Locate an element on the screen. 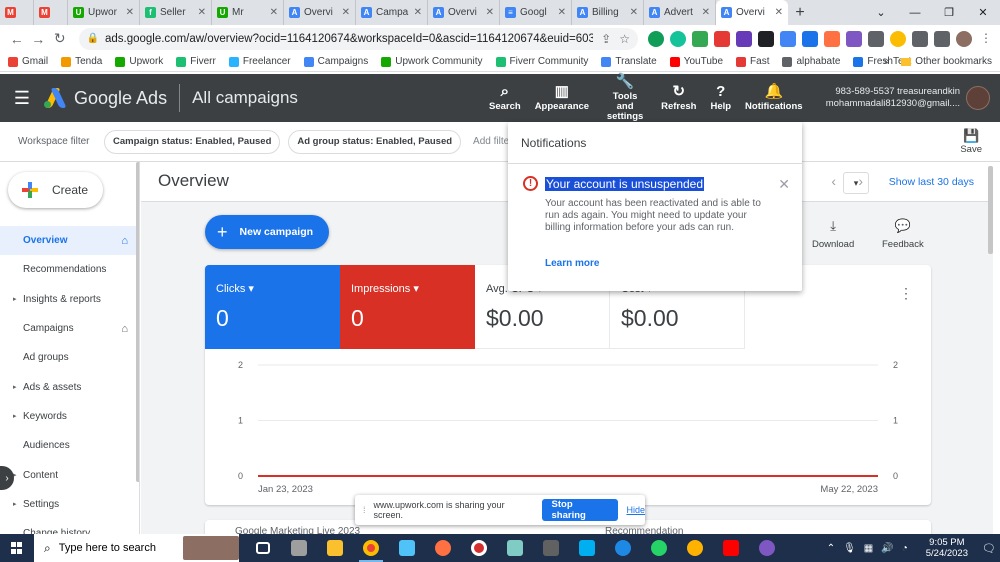 The image size is (1000, 562). filter-chip-ad-group-status: Ad group status: Enabled, Paused is located at coordinates (375, 141).